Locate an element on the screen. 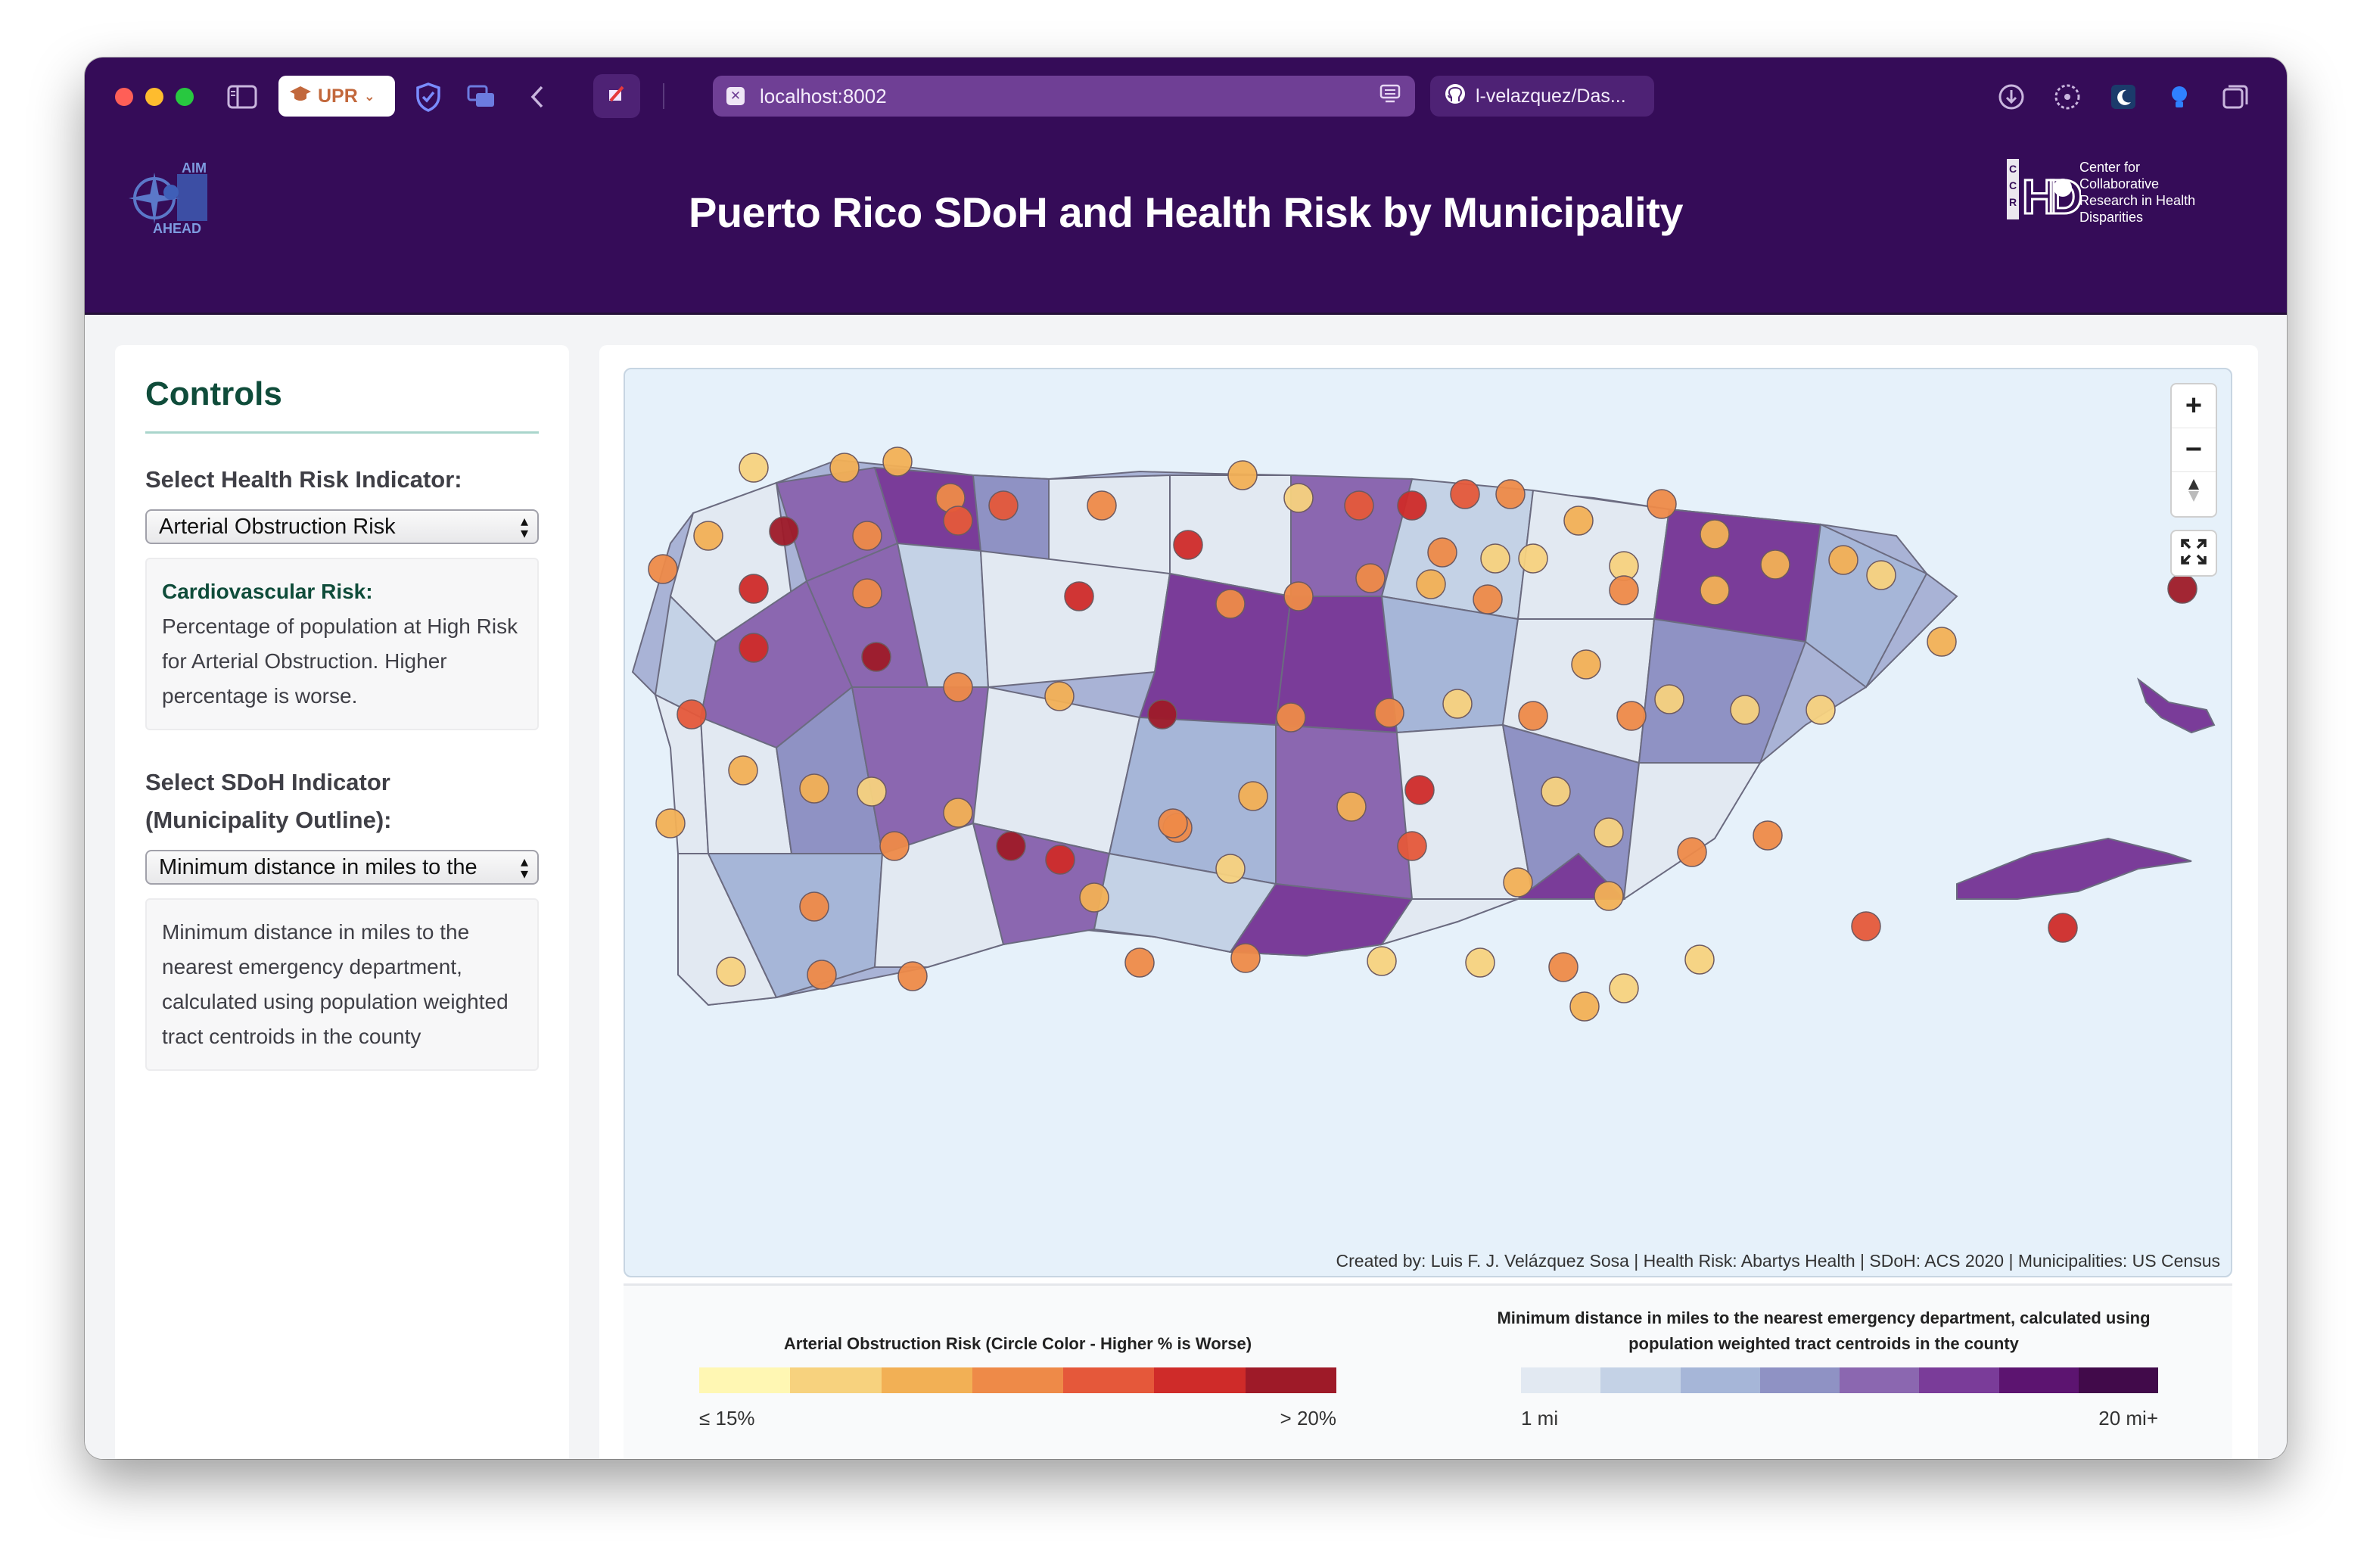  zoom-out-button: − is located at coordinates (2194, 450).